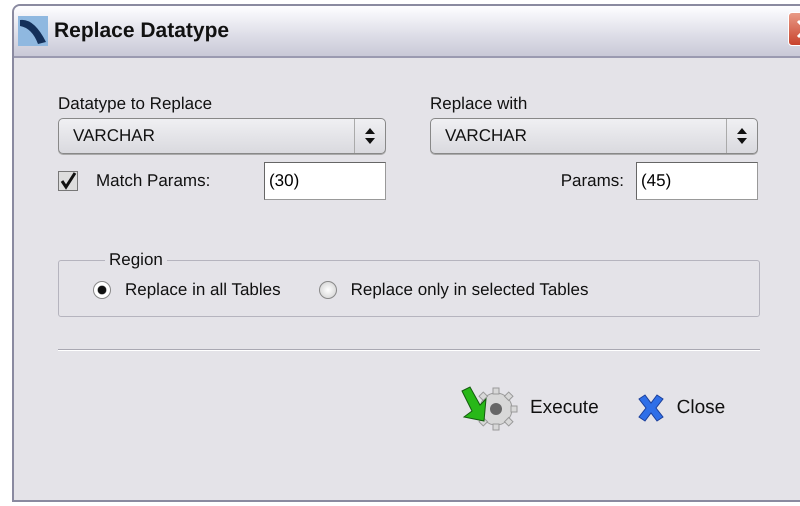 The height and width of the screenshot is (506, 800). What do you see at coordinates (680, 408) in the screenshot?
I see `close-button: Close` at bounding box center [680, 408].